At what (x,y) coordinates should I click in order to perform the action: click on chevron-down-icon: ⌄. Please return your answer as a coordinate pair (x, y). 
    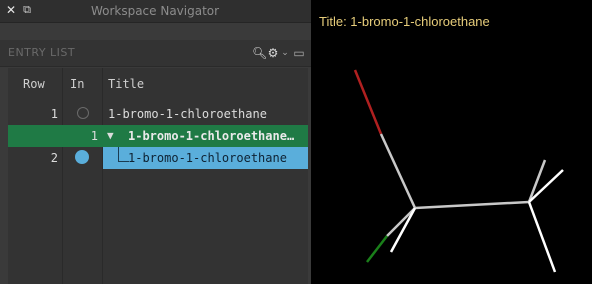
    Looking at the image, I should click on (285, 53).